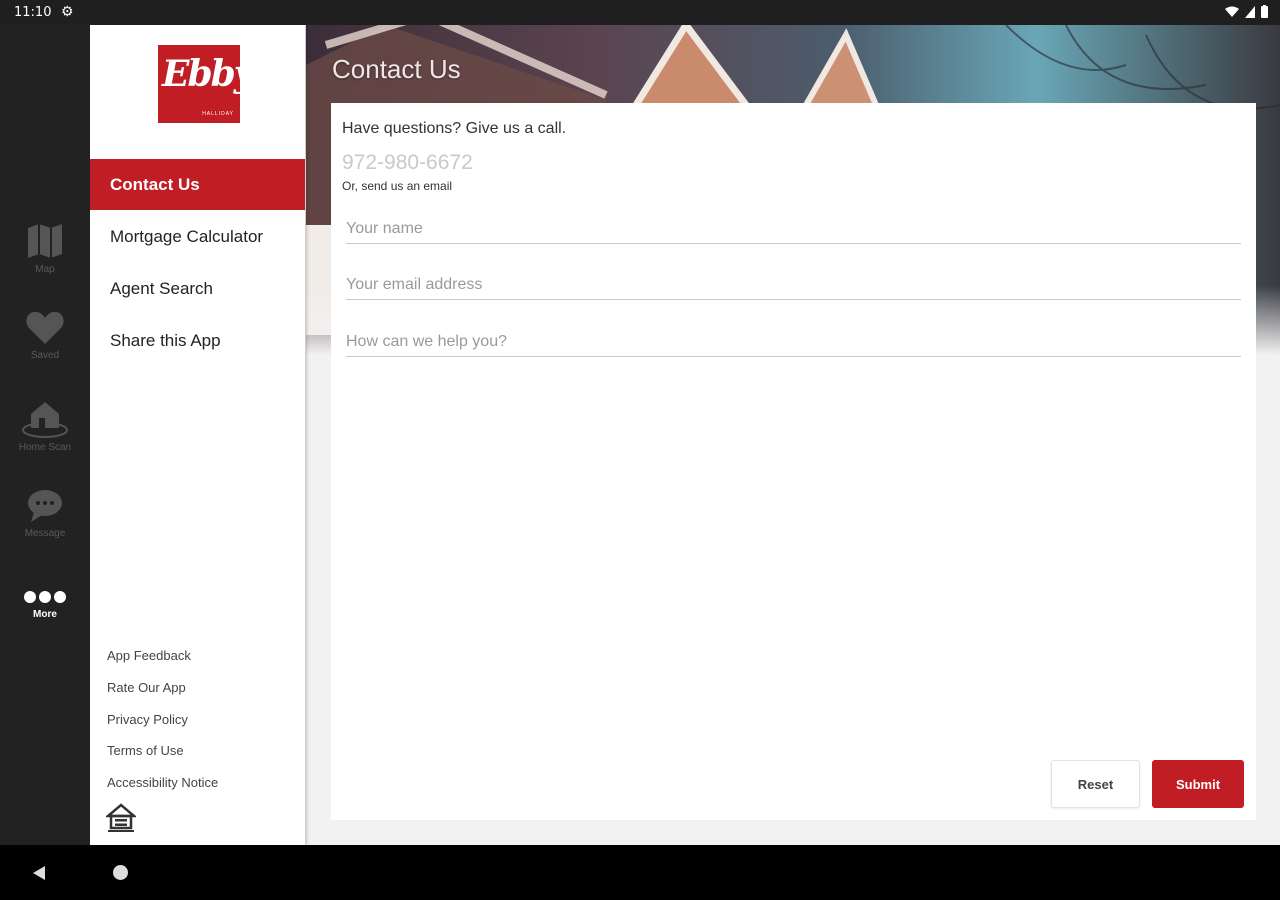 The image size is (1280, 900). I want to click on status-icons, so click(1246, 11).